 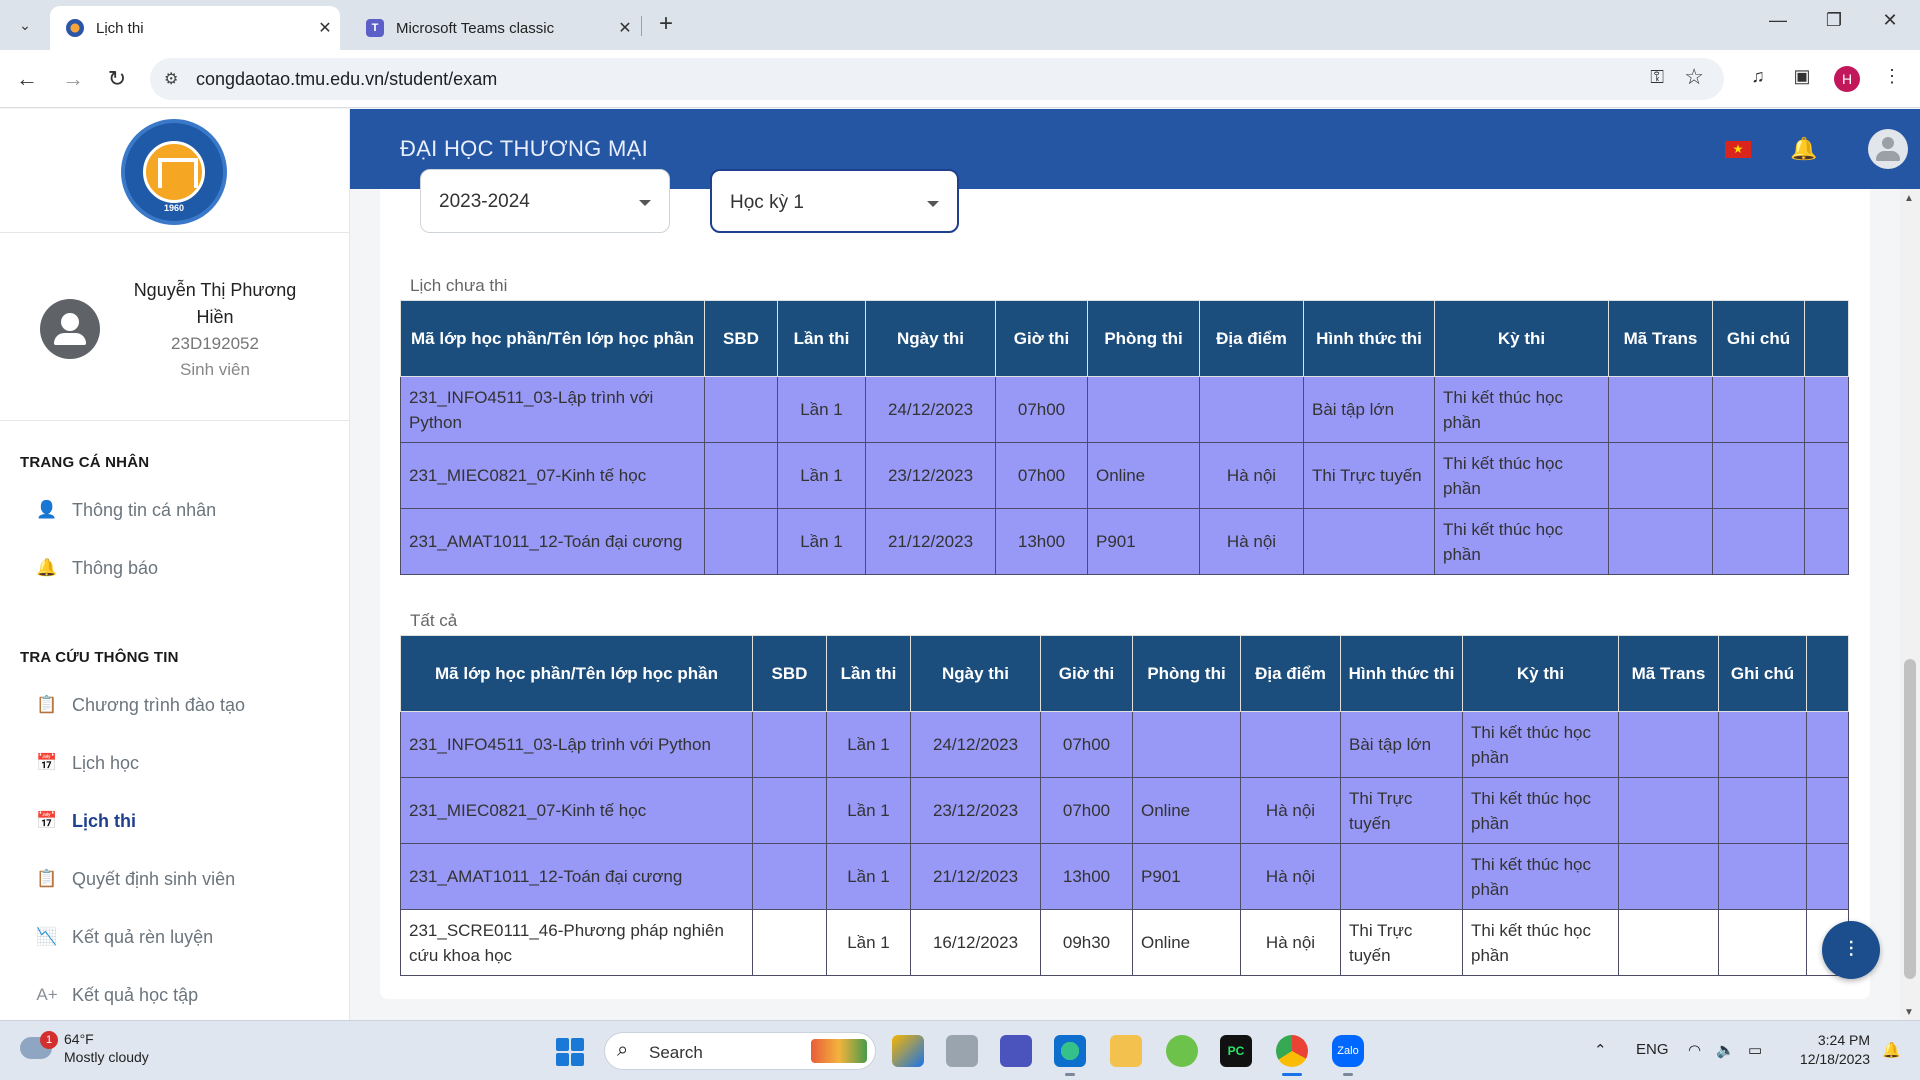 I want to click on address-bar: ⚙ congdaotao.tmu.edu.vn/student/exam ⚿ ☆, so click(x=937, y=79).